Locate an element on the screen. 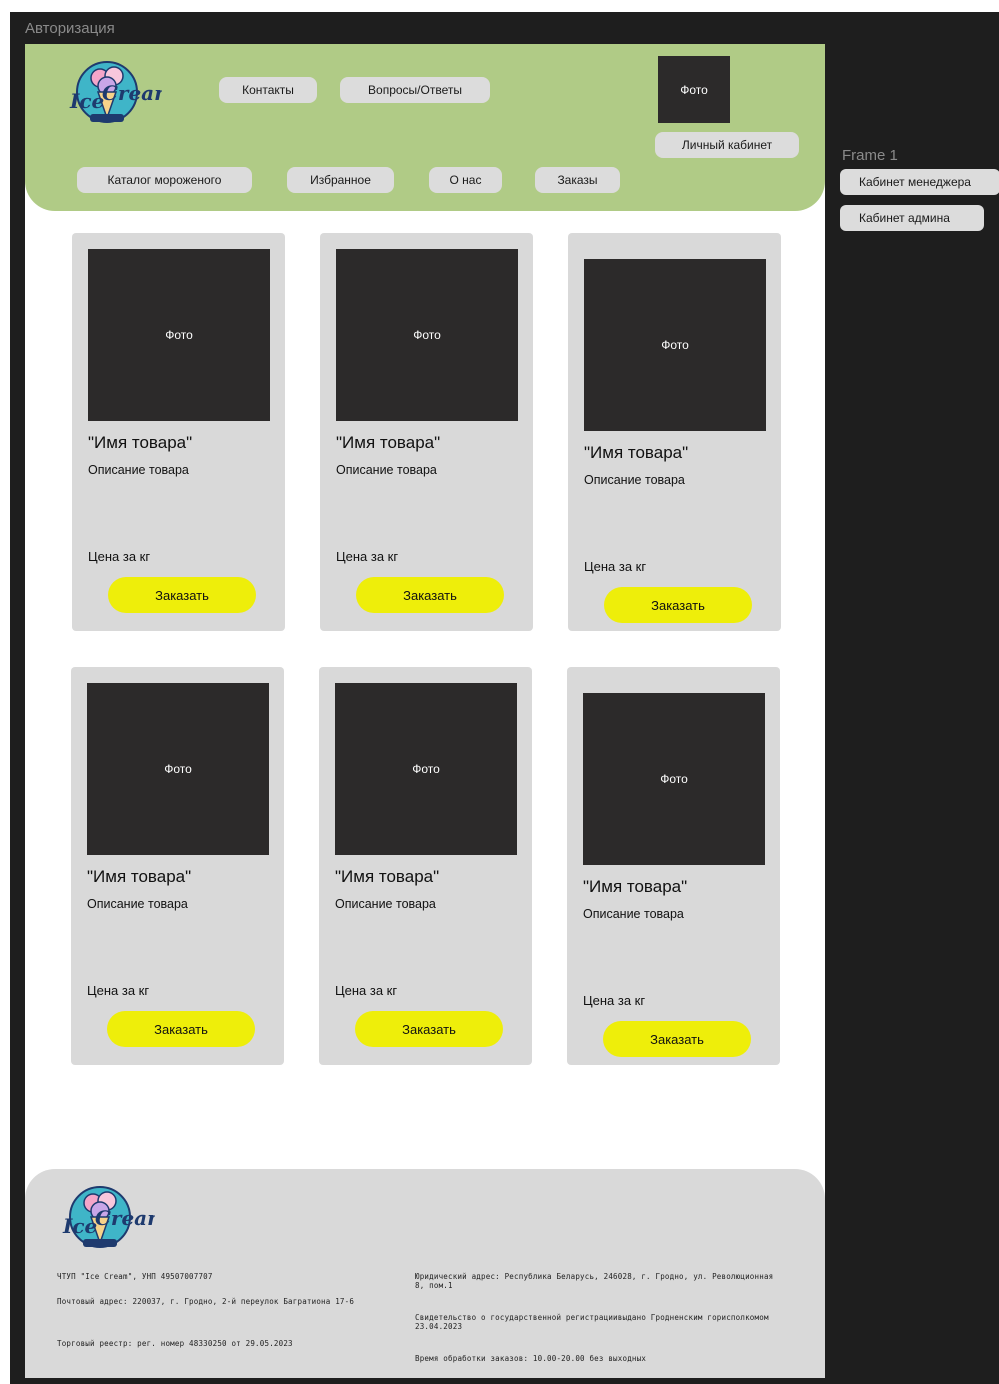  ice-cream-footer-logo-icon: Ice Cream is located at coordinates (108, 1217).